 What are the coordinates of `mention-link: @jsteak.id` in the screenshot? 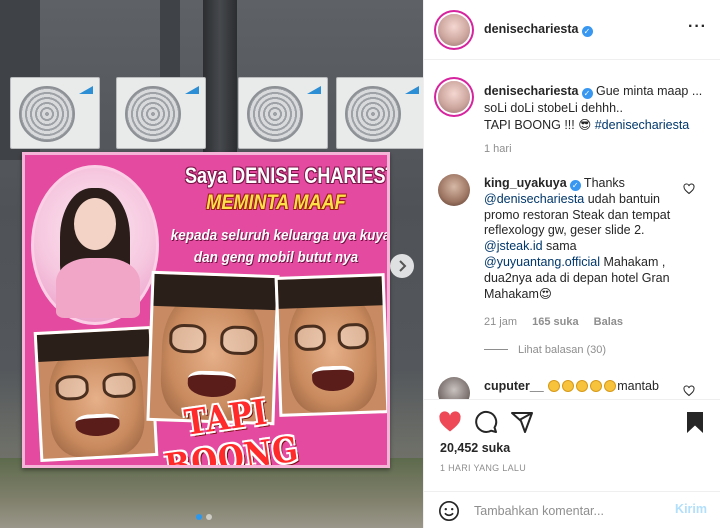 It's located at (513, 246).